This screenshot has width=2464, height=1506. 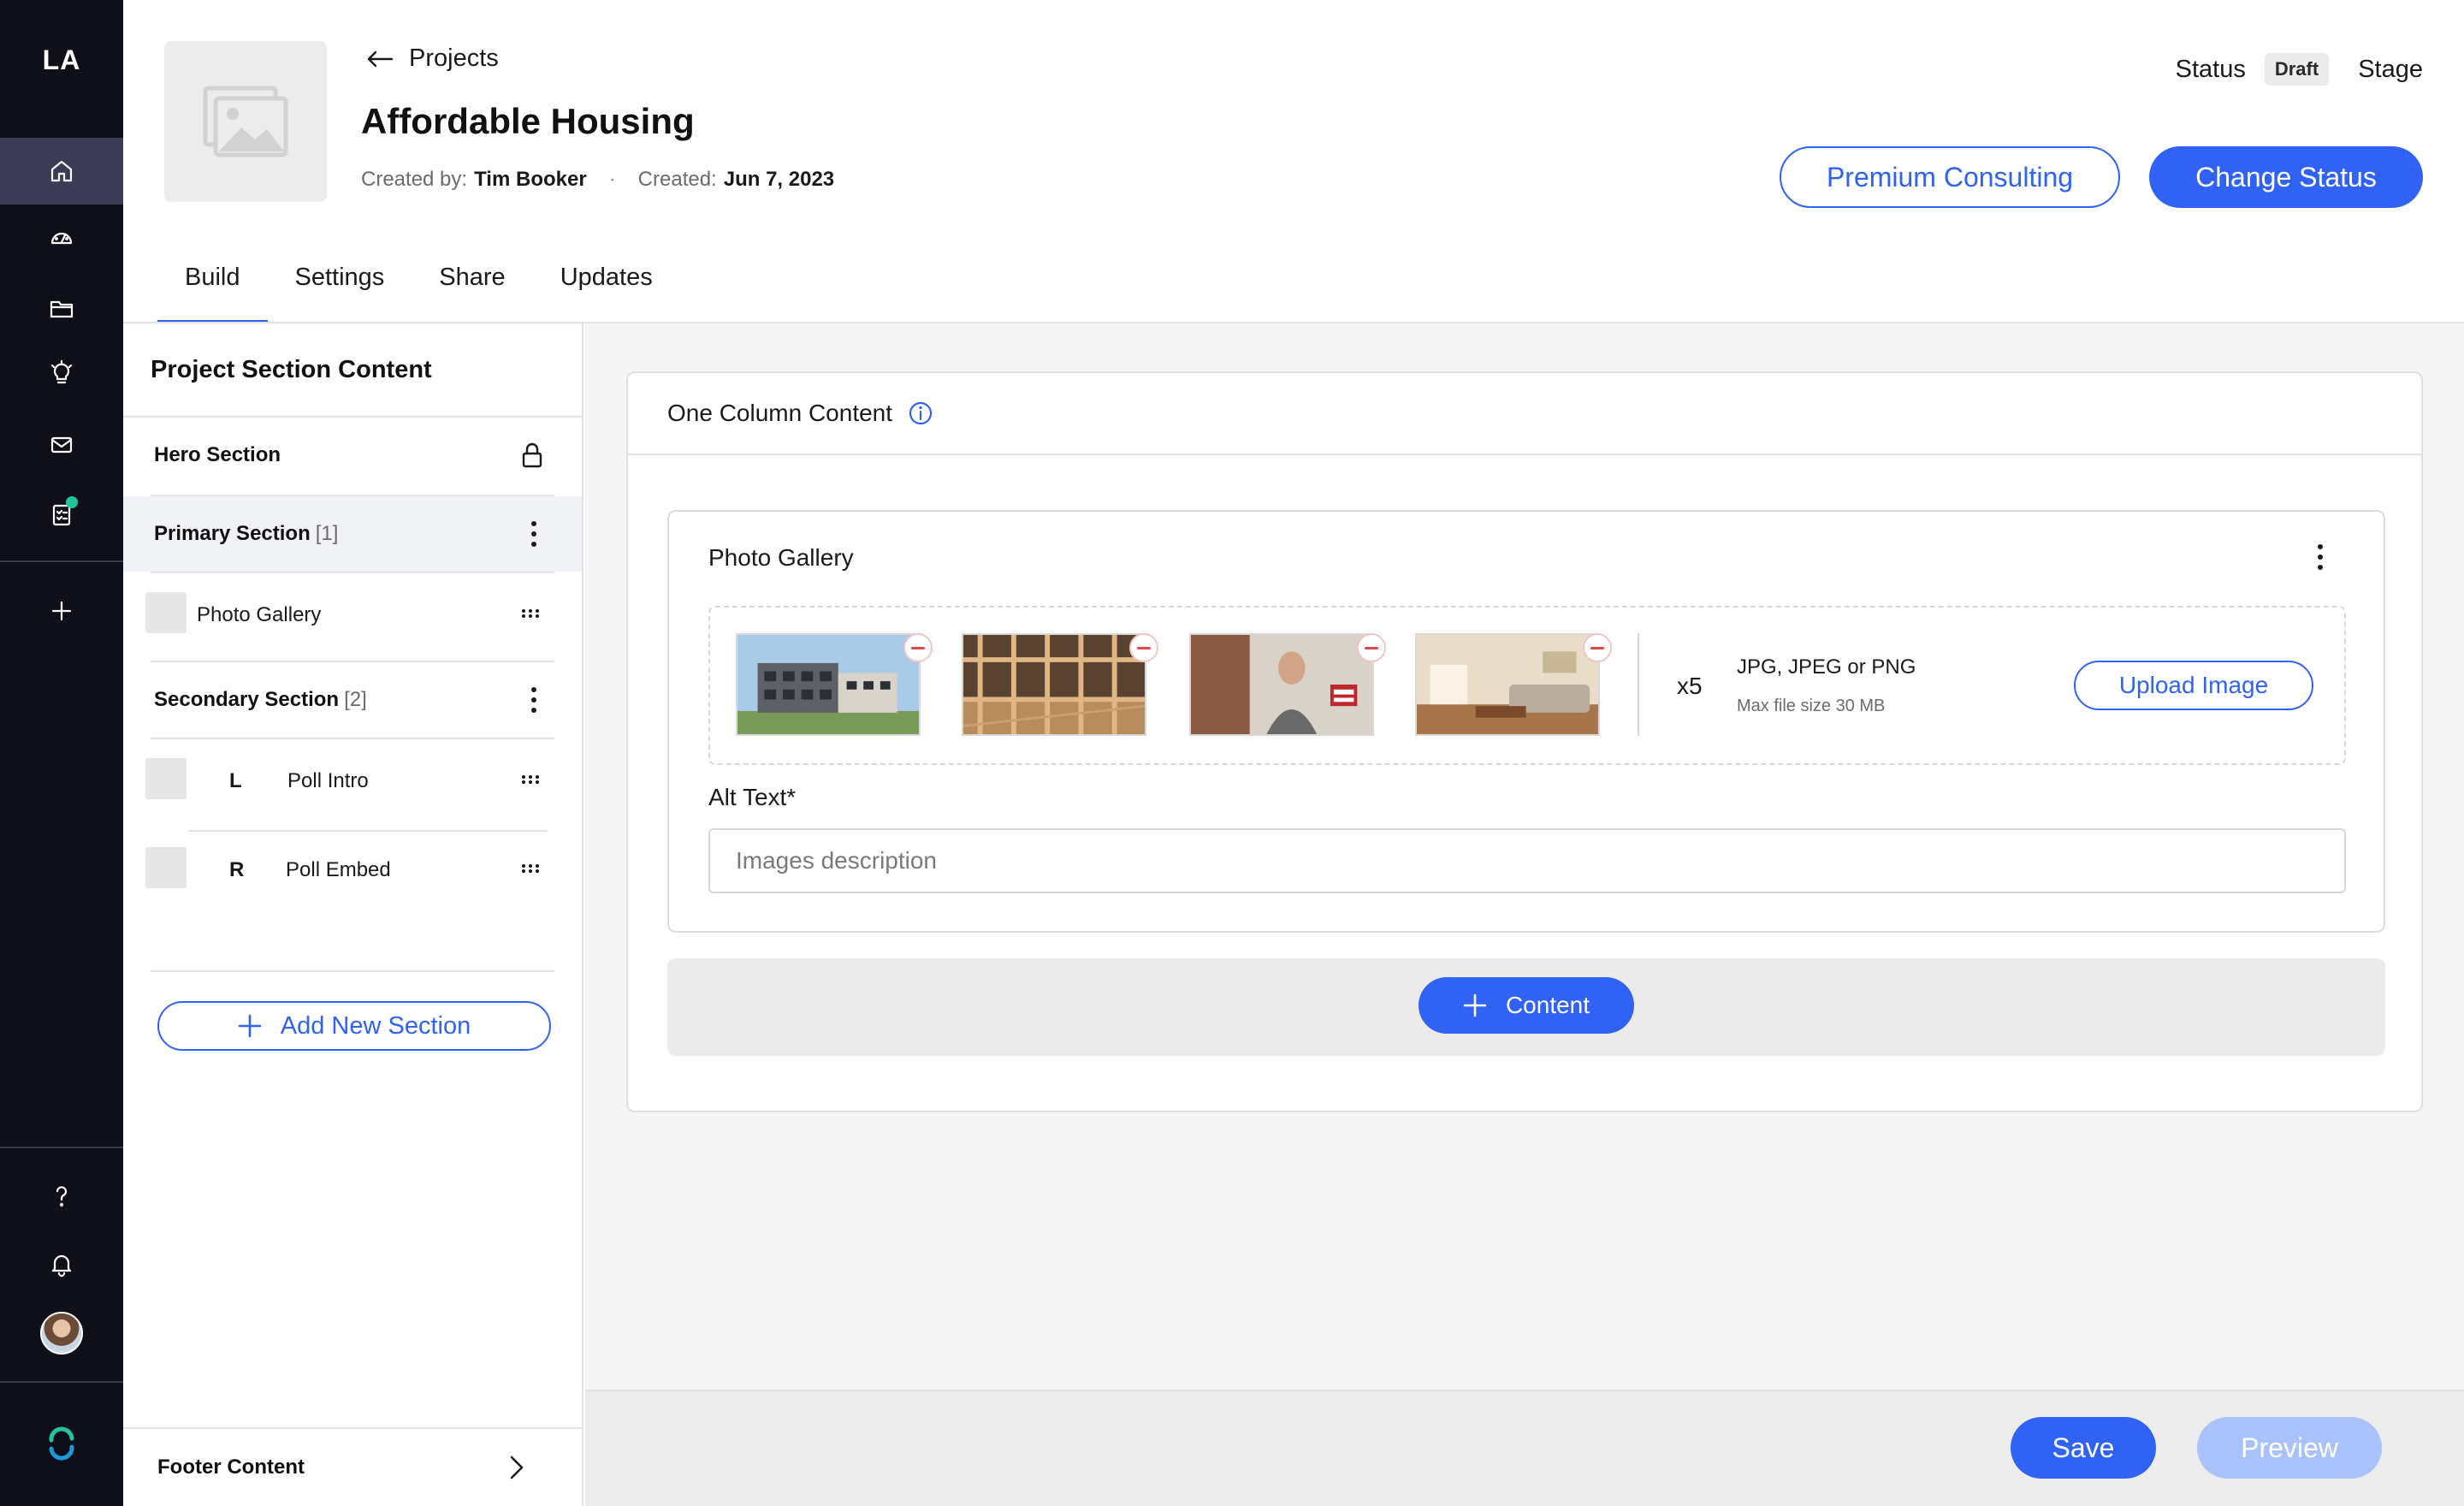 I want to click on apartment-photo, so click(x=828, y=685).